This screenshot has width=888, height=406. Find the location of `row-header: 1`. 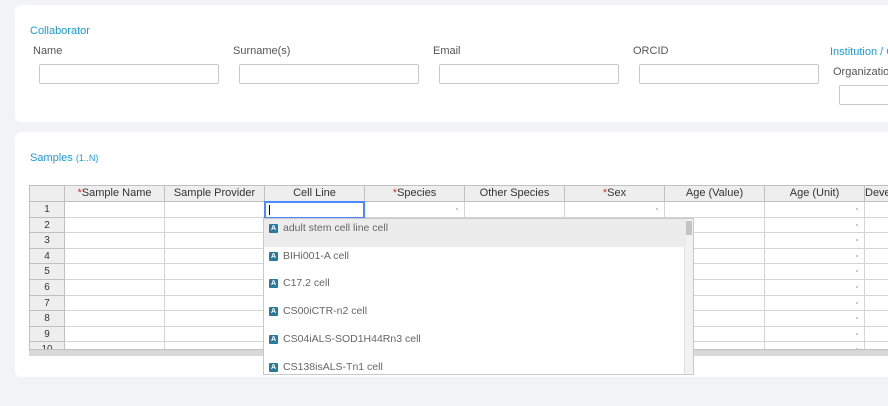

row-header: 1 is located at coordinates (47, 210).